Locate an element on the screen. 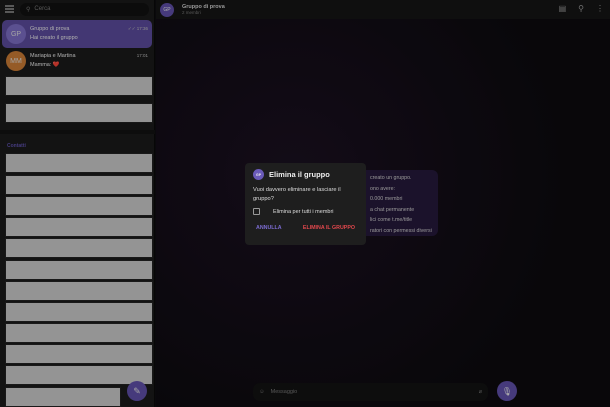  cancel-button: ANNULLA is located at coordinates (269, 228).